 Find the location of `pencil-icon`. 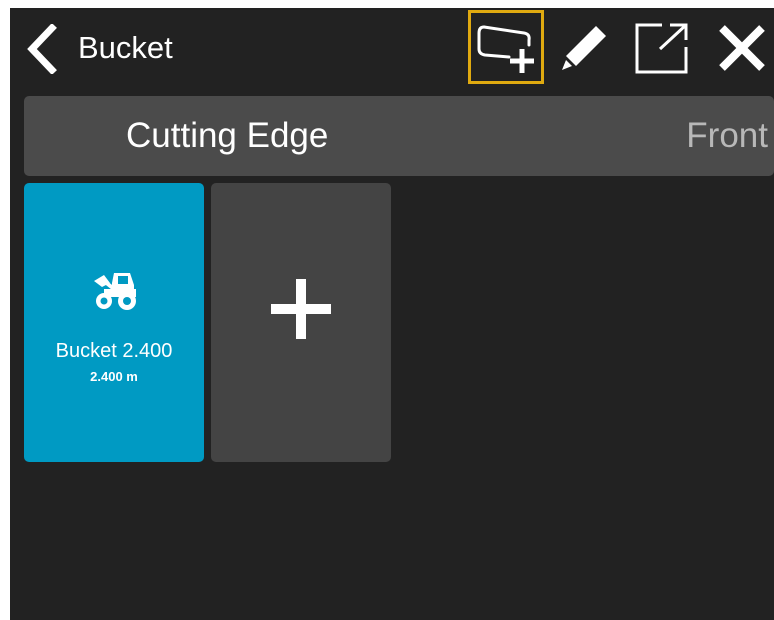

pencil-icon is located at coordinates (584, 48).